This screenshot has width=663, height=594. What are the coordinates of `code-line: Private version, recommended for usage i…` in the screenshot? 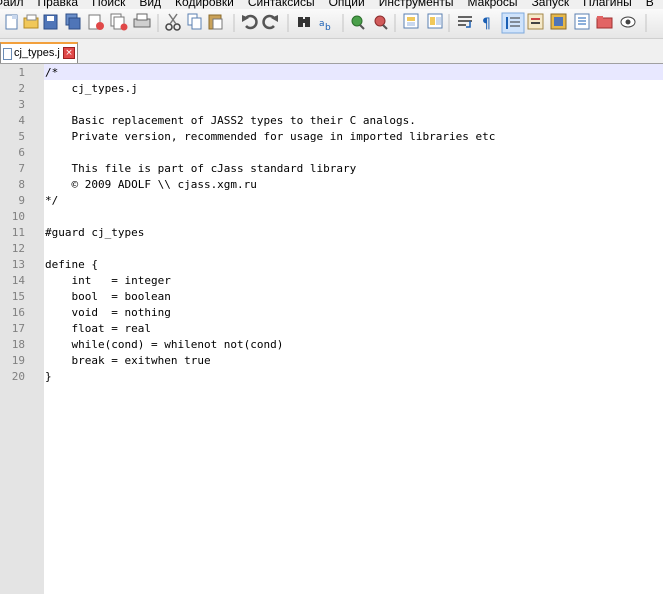 It's located at (270, 137).